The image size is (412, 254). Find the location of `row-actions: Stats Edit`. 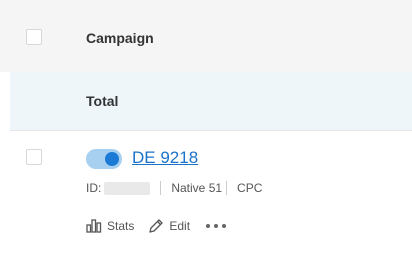

row-actions: Stats Edit is located at coordinates (156, 226).